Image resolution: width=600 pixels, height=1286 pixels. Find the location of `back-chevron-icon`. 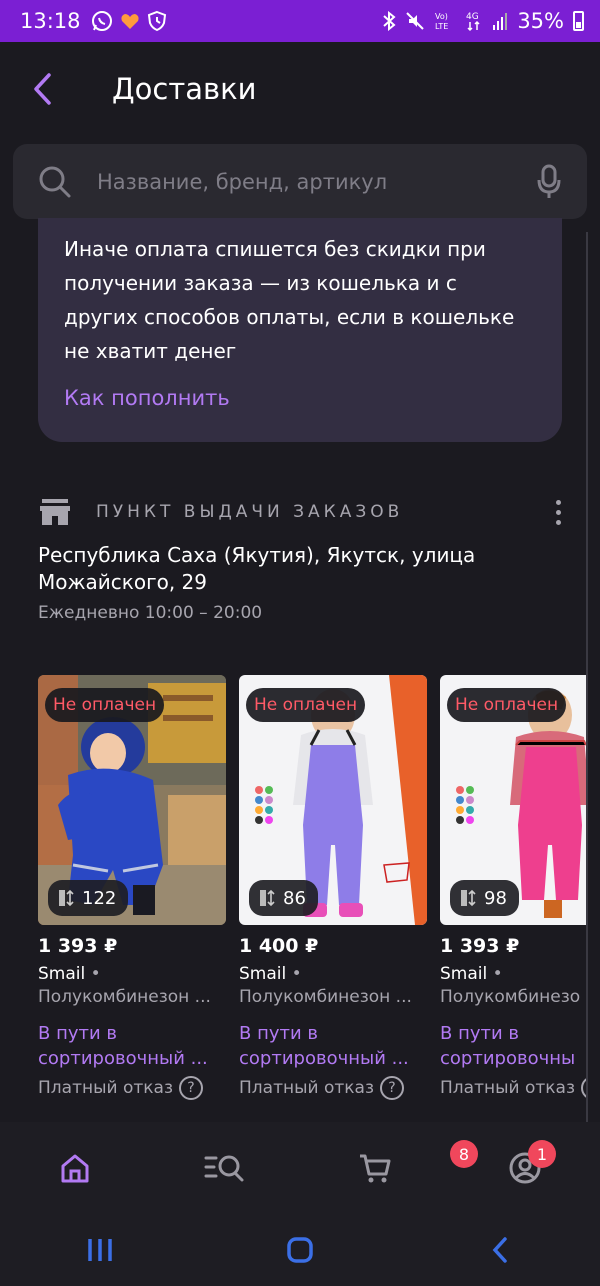

back-chevron-icon is located at coordinates (499, 1250).